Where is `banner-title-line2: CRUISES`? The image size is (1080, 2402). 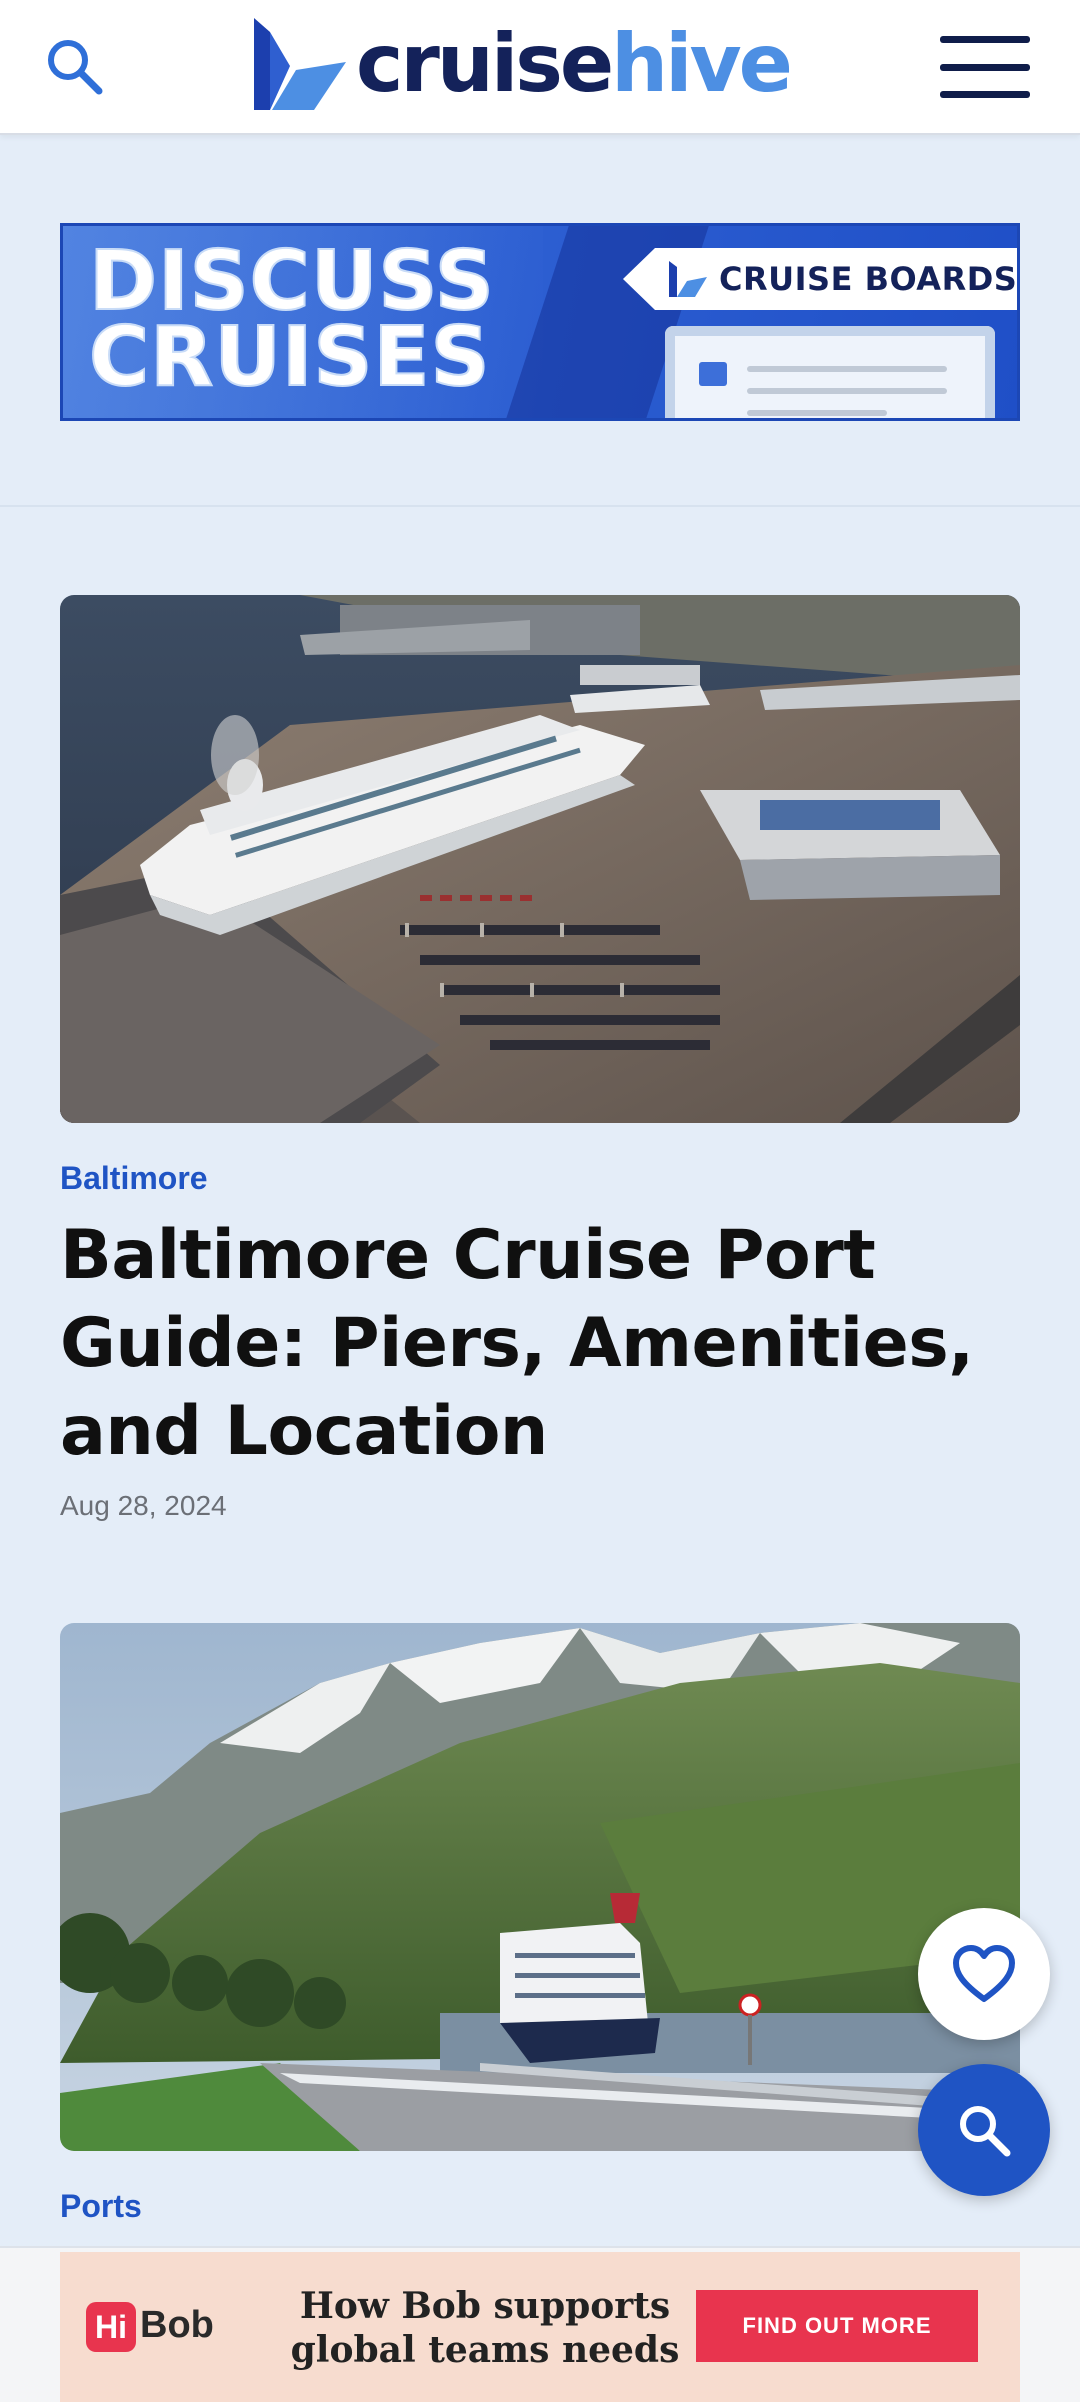 banner-title-line2: CRUISES is located at coordinates (289, 357).